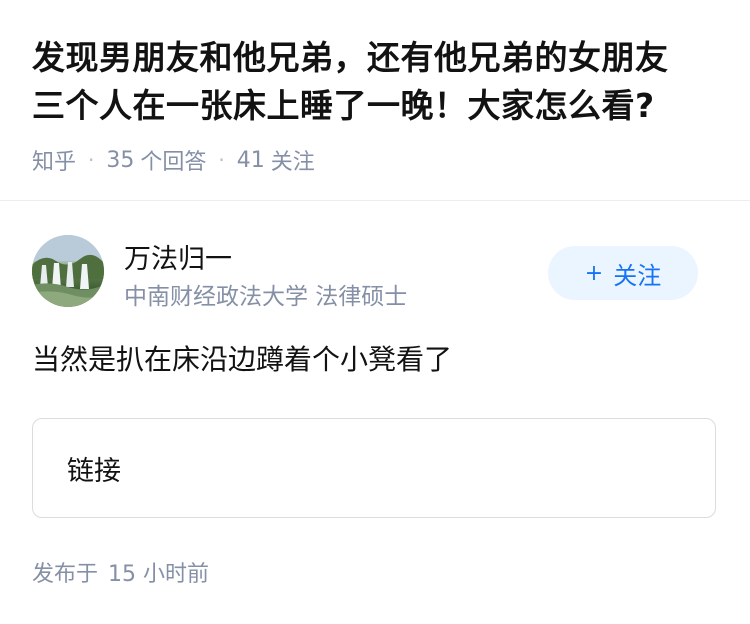  Describe the element at coordinates (377, 272) in the screenshot. I see `author-row: 万法归一 中南财经政法大学 法律硕士 + 关注` at that location.